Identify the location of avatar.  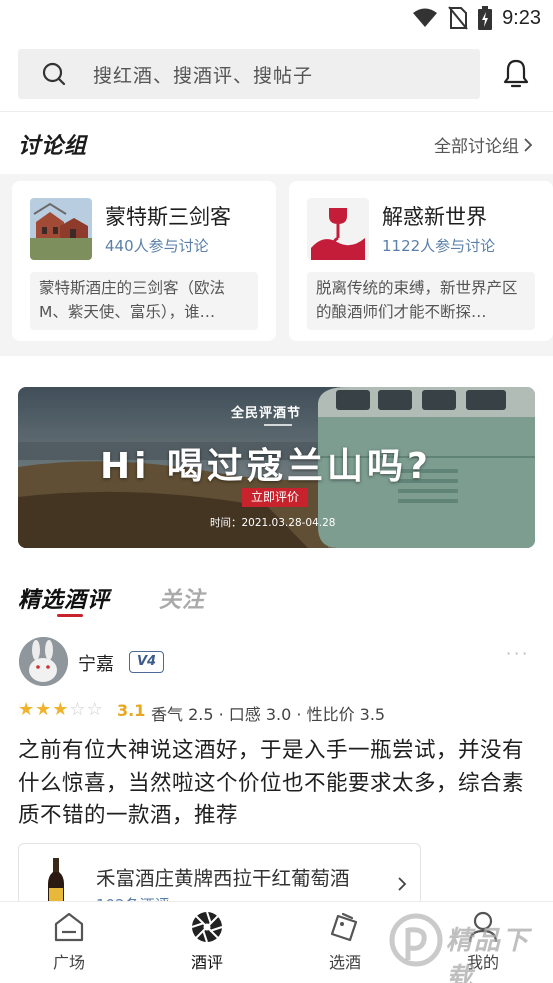
(43, 661).